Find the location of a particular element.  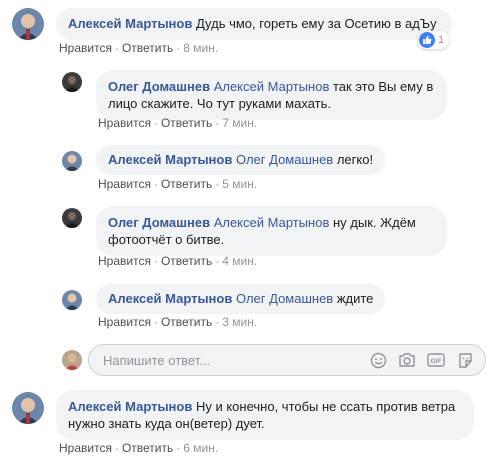

comment-bubble: Алексей Мартынов Олег Домашнев ждите is located at coordinates (241, 299).